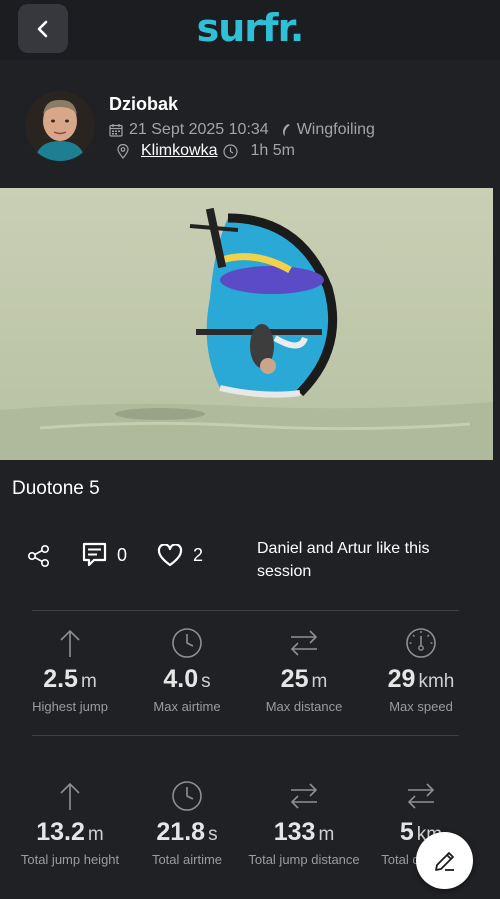 Image resolution: width=500 pixels, height=899 pixels. What do you see at coordinates (170, 555) in the screenshot?
I see `heart-icon` at bounding box center [170, 555].